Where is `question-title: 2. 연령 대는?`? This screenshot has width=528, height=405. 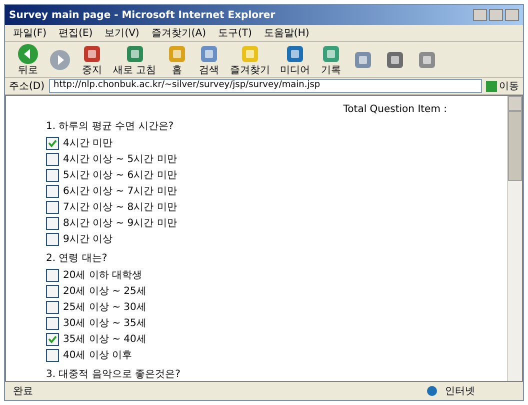
question-title: 2. 연령 대는? is located at coordinates (77, 259).